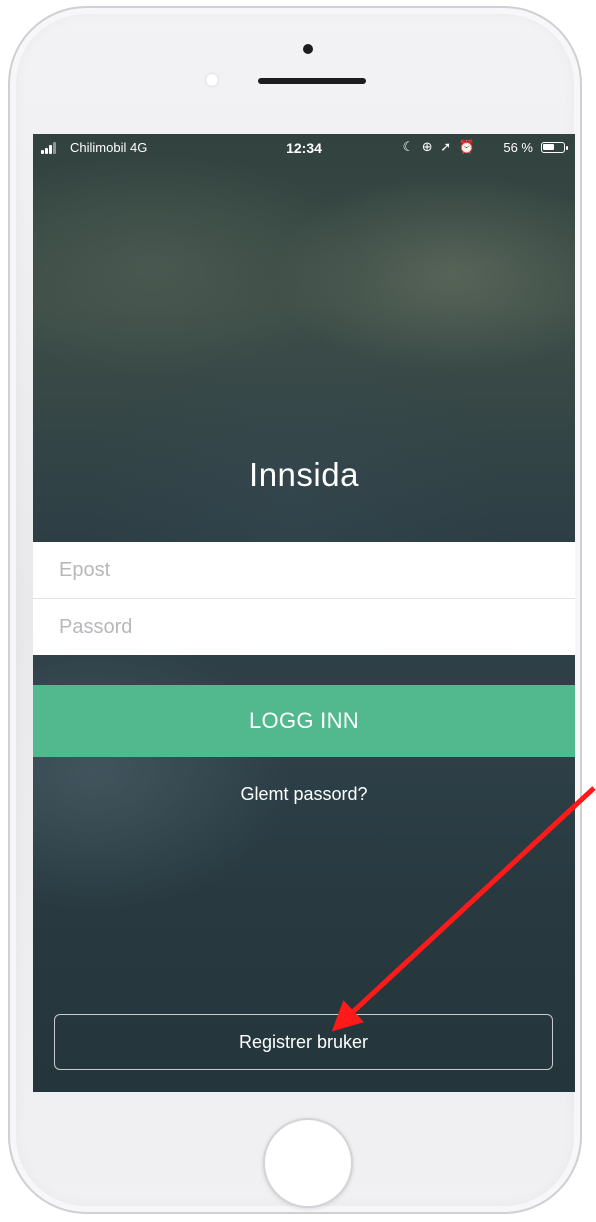 The image size is (596, 1222). I want to click on login-button: LOGG INN, so click(304, 721).